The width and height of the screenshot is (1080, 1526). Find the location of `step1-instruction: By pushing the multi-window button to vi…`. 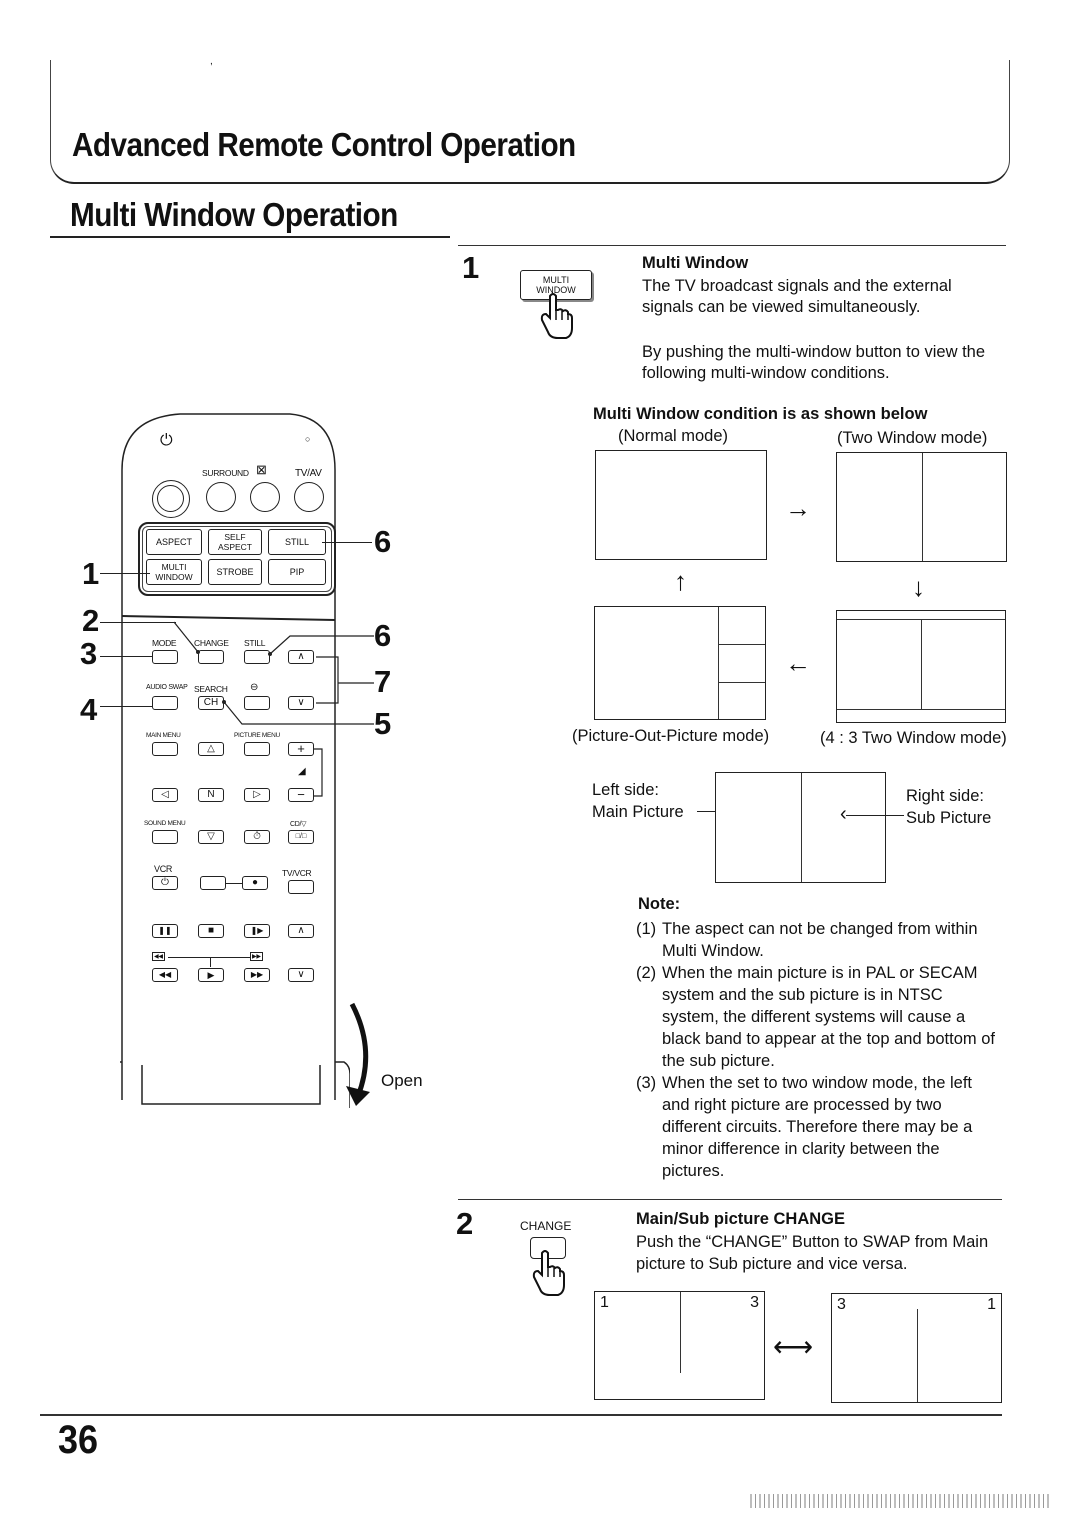

step1-instruction: By pushing the multi-window button to vi… is located at coordinates (814, 362).